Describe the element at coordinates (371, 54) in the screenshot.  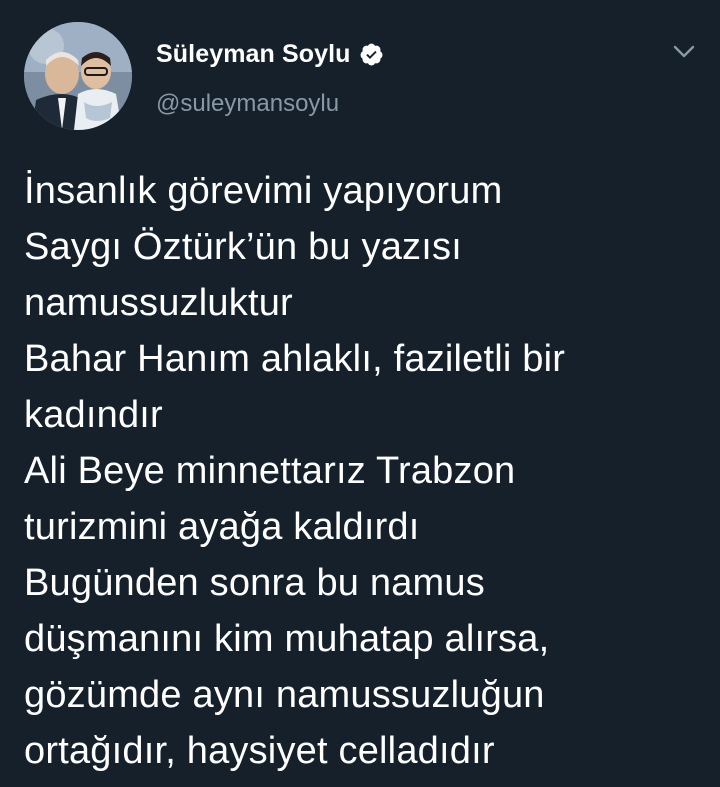
I see `verified-badge-icon` at that location.